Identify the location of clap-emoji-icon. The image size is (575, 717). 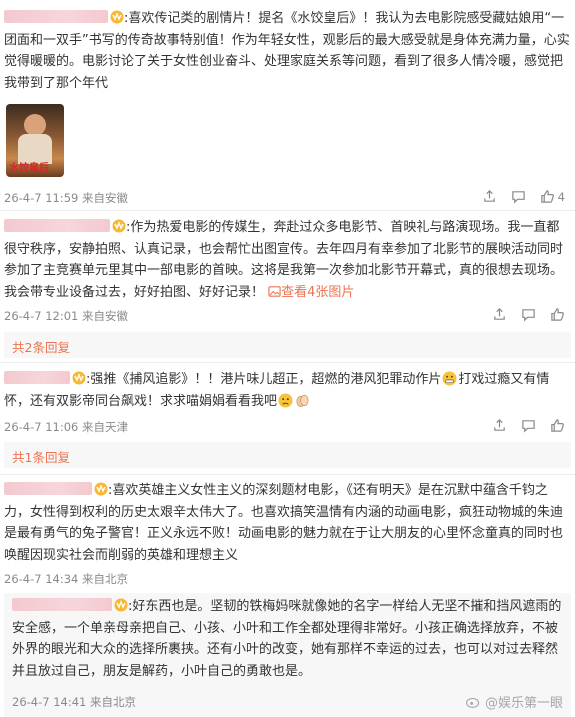
(302, 400).